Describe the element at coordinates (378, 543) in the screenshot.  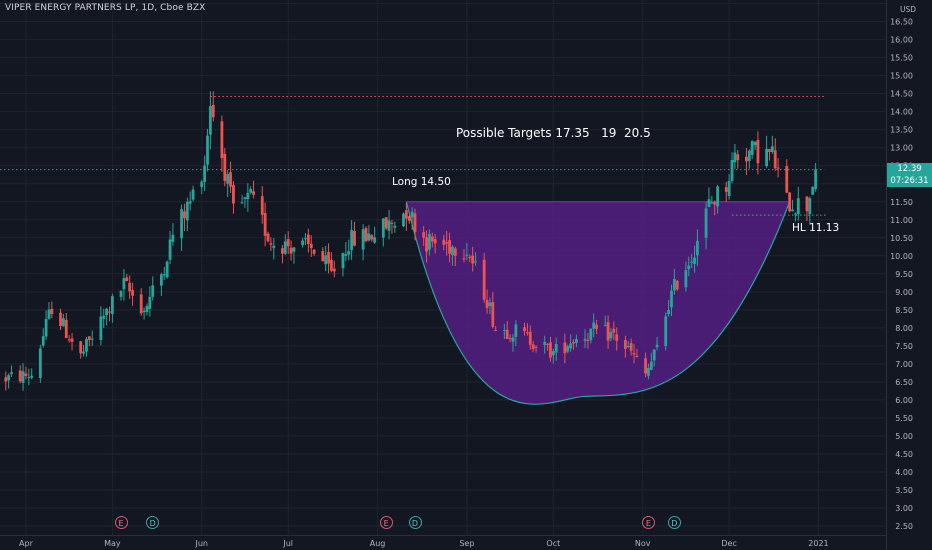
I see `time-tick-label: Aug` at that location.